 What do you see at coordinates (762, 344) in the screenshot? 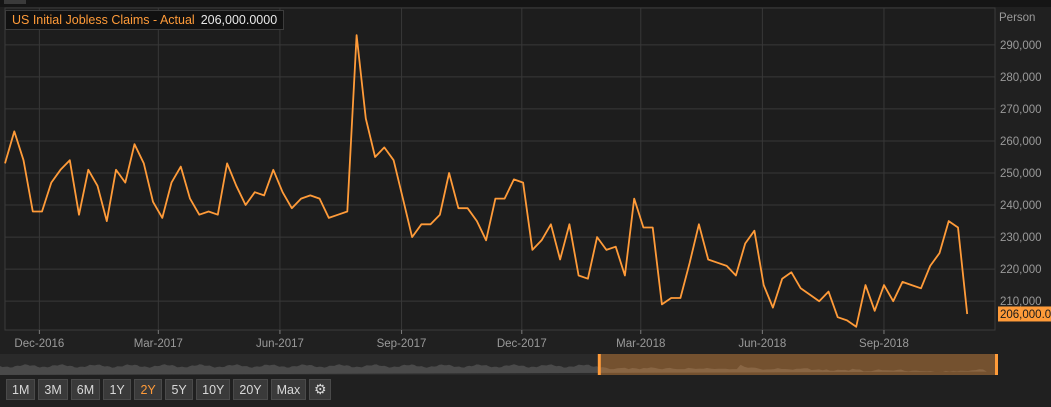
I see `x-tick-label: Jun-2018` at bounding box center [762, 344].